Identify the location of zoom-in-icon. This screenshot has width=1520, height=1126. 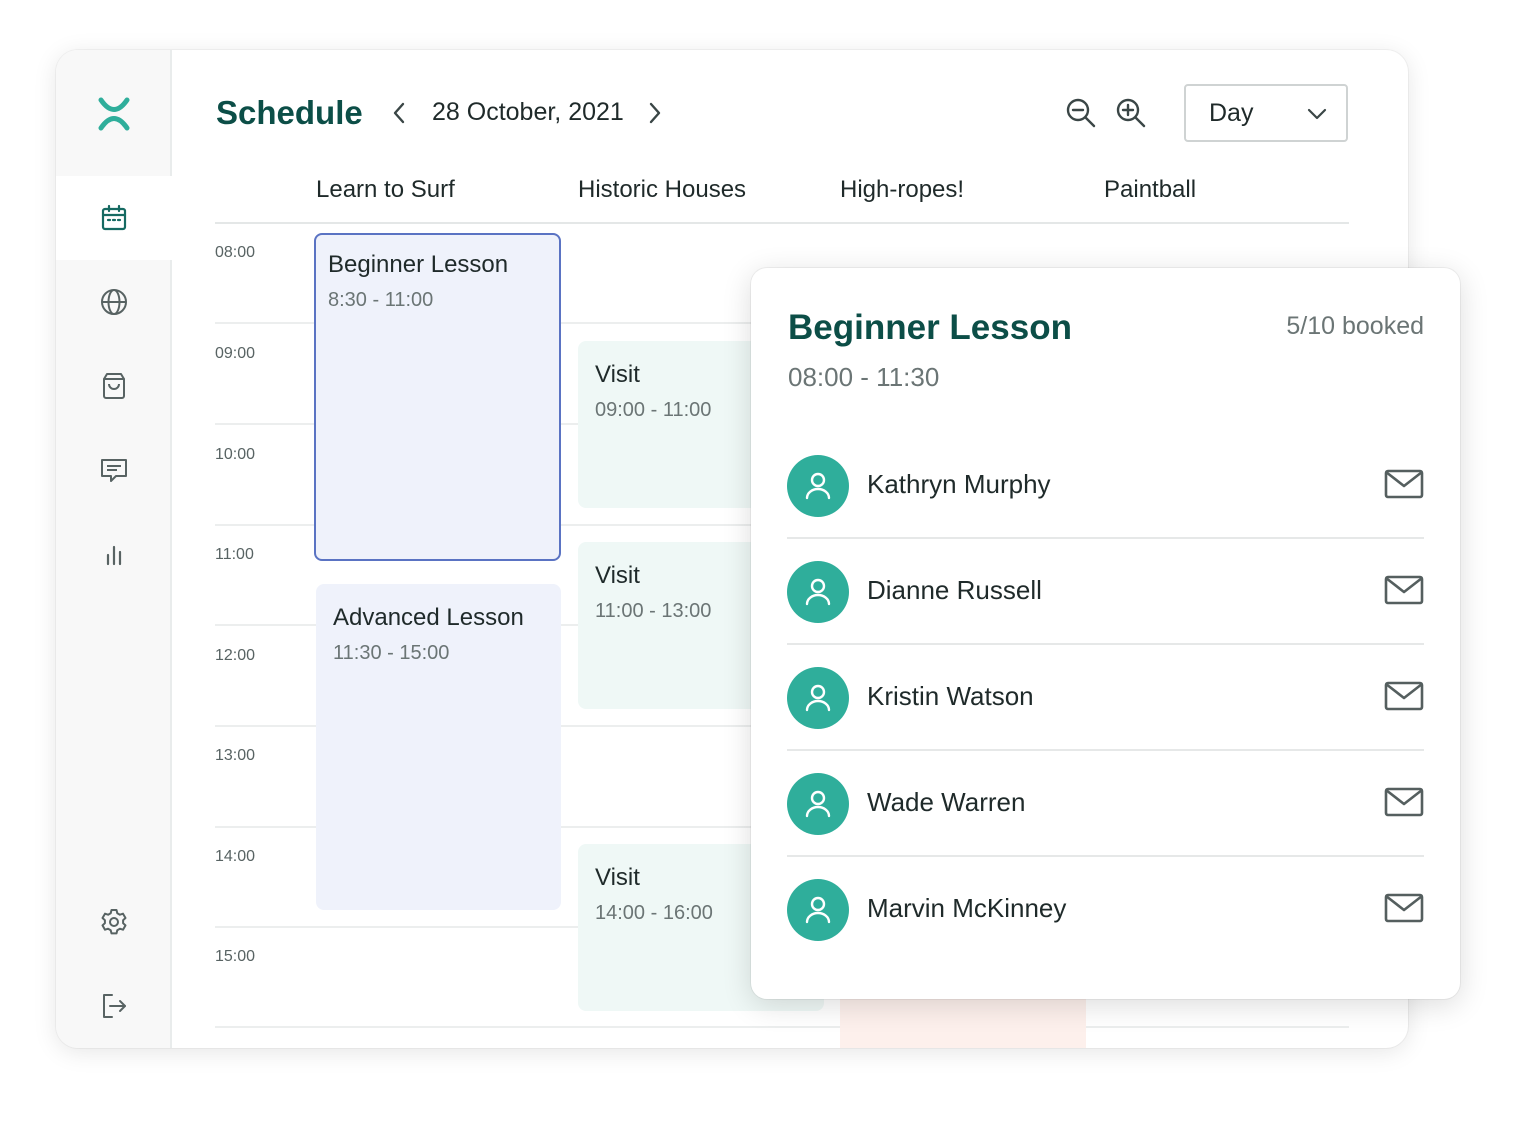
(1131, 113).